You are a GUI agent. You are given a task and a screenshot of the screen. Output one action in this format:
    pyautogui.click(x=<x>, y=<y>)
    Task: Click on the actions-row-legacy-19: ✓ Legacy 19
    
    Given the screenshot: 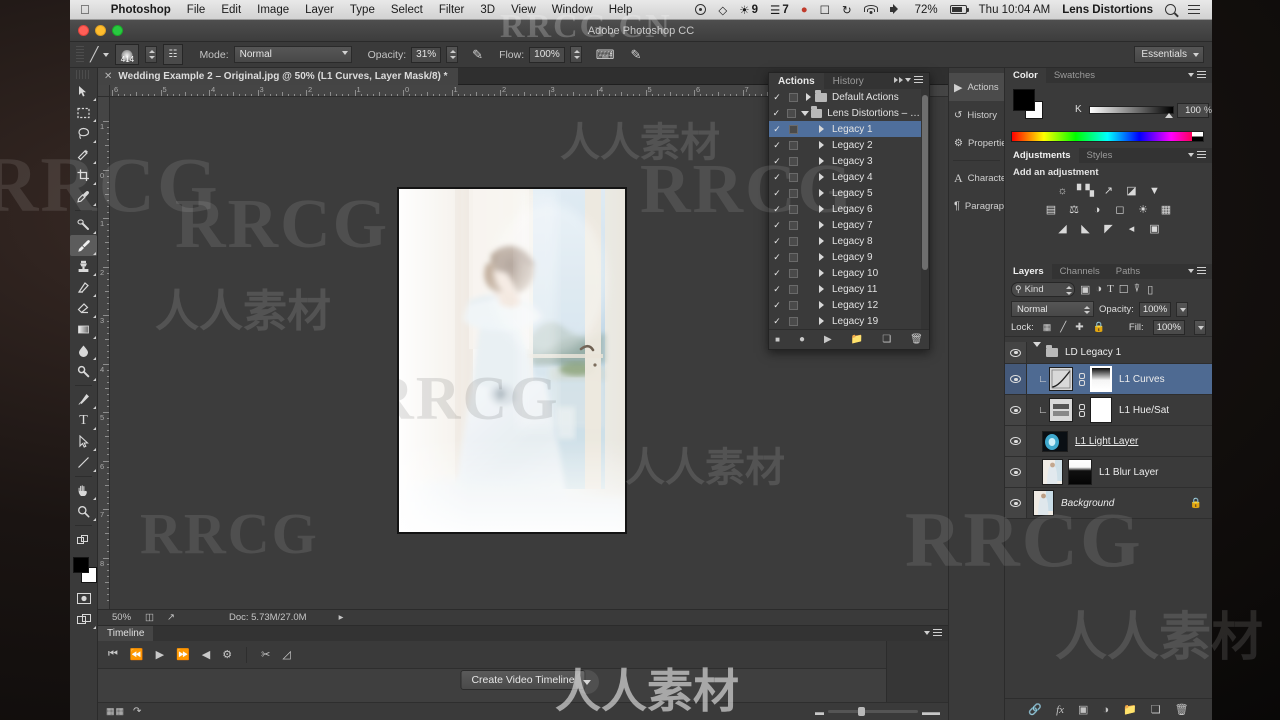 What is the action you would take?
    pyautogui.click(x=845, y=321)
    